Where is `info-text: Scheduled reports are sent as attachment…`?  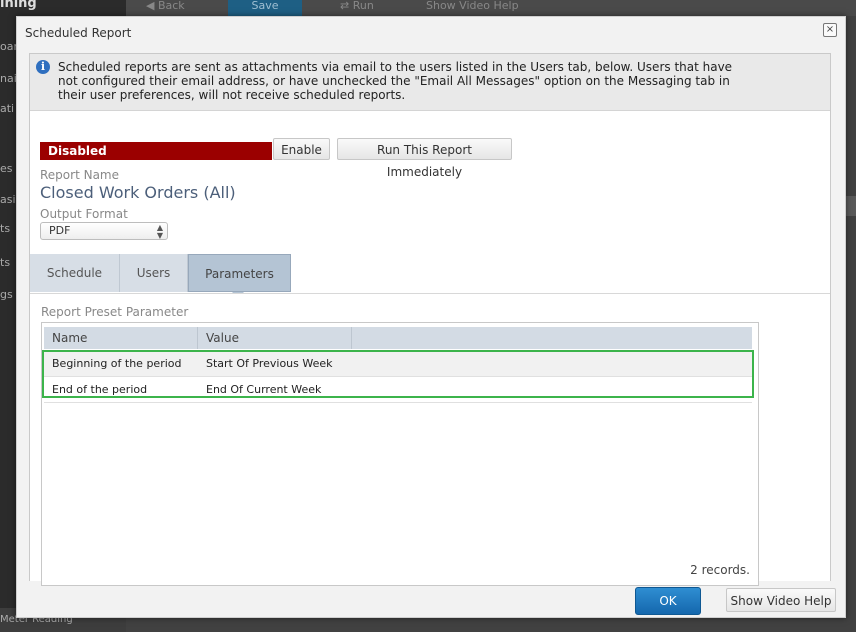 info-text: Scheduled reports are sent as attachment… is located at coordinates (395, 81).